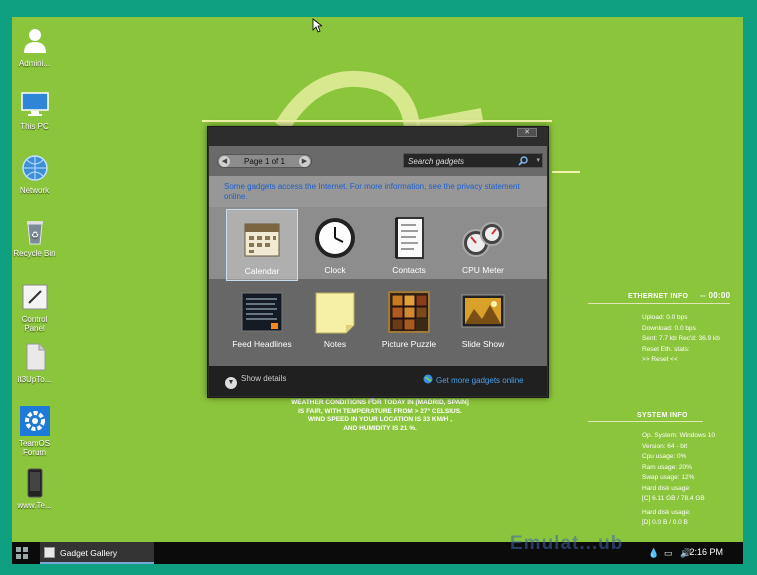 The image size is (757, 575). I want to click on calendar-icon, so click(262, 240).